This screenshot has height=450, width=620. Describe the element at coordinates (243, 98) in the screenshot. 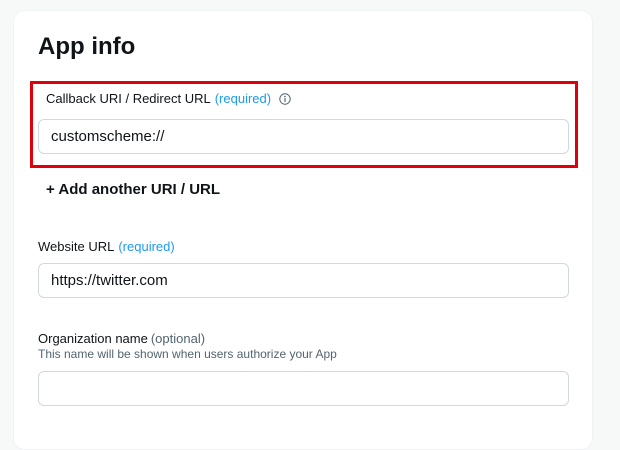

I see `callback-required-tag: (required)` at that location.